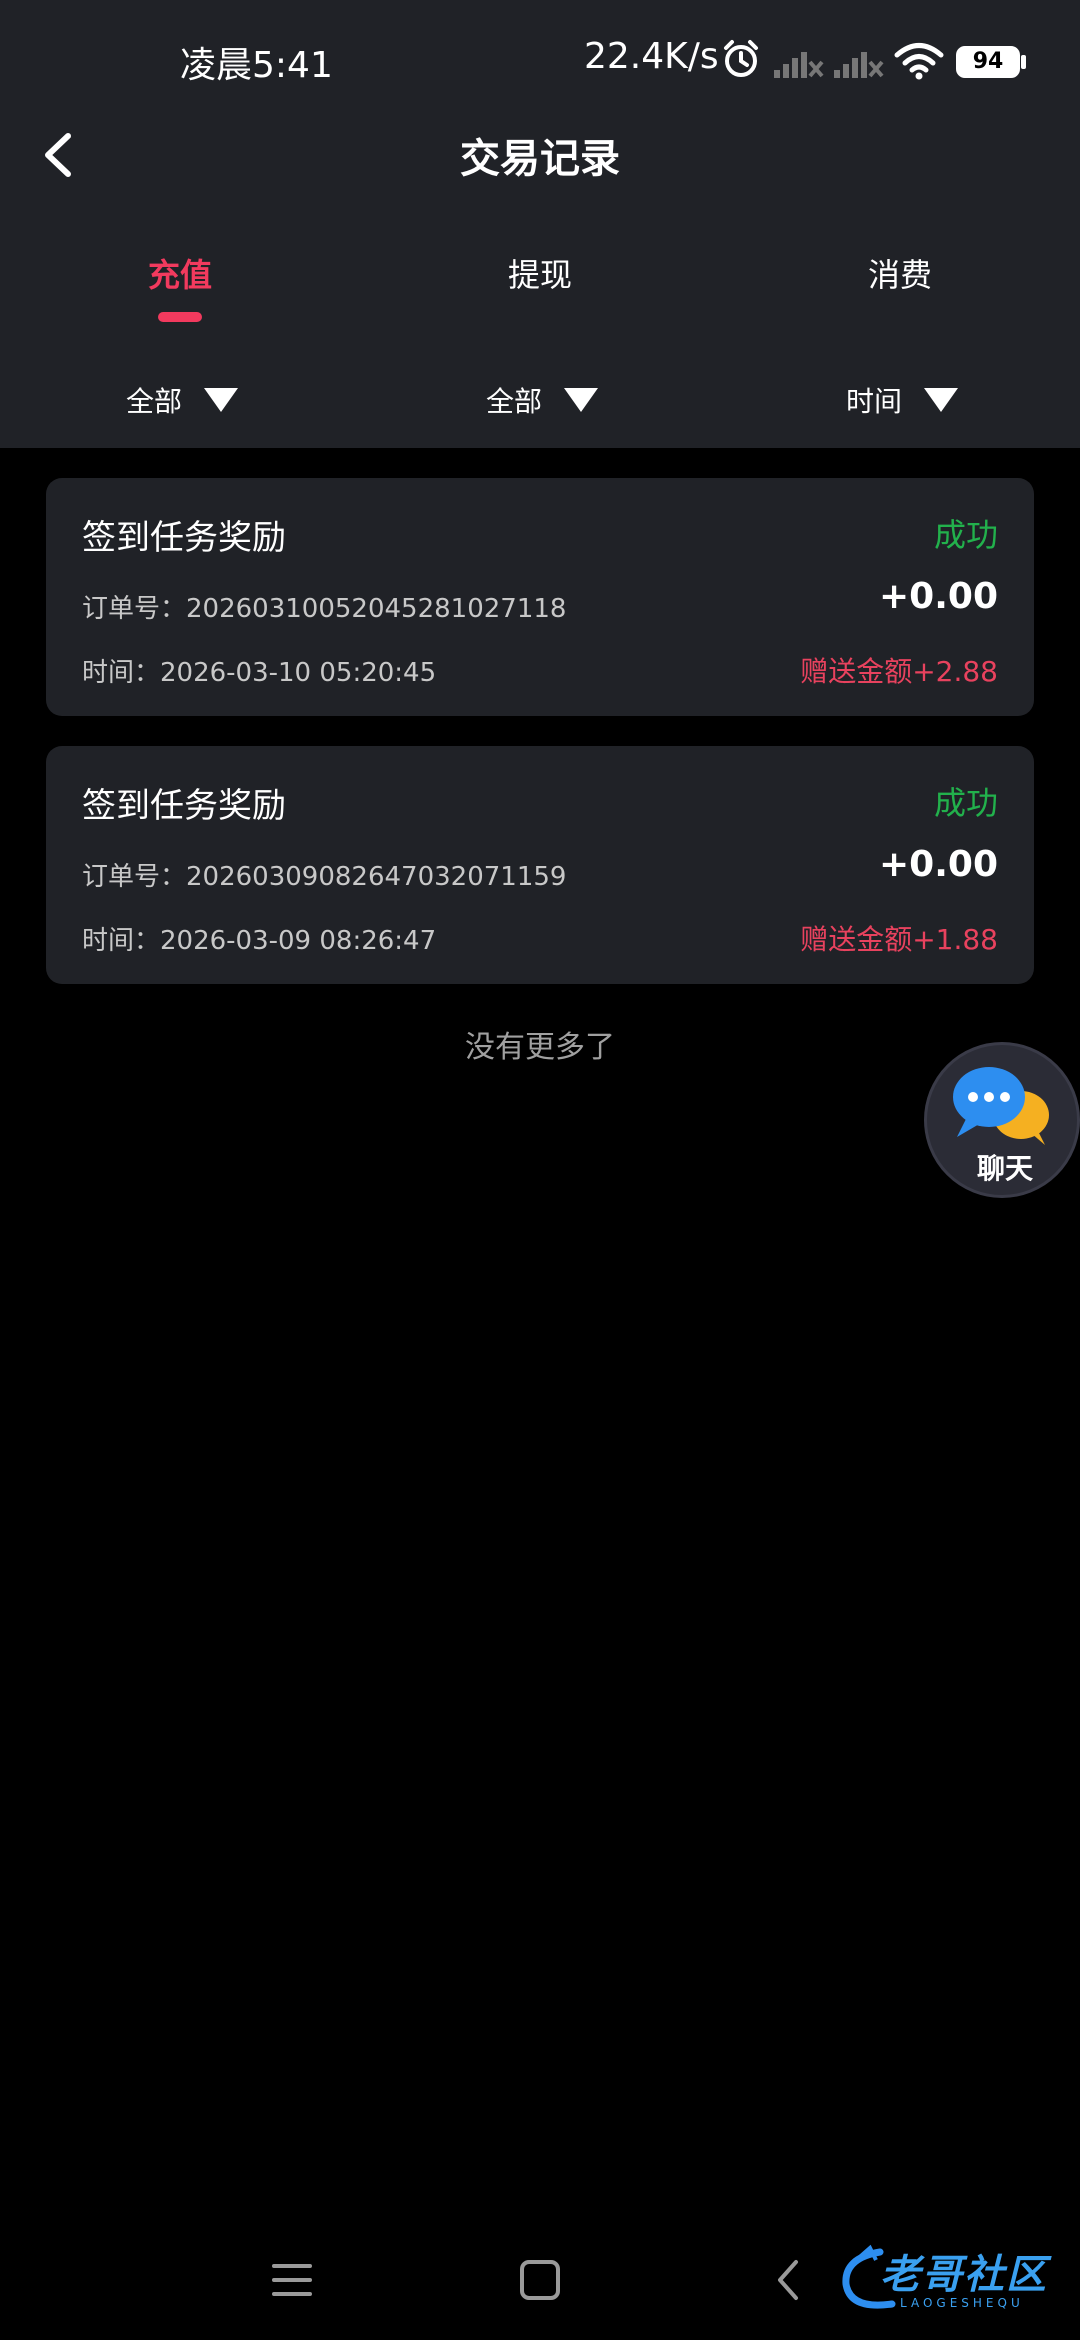  I want to click on network-speed: 22.4K/s, so click(651, 56).